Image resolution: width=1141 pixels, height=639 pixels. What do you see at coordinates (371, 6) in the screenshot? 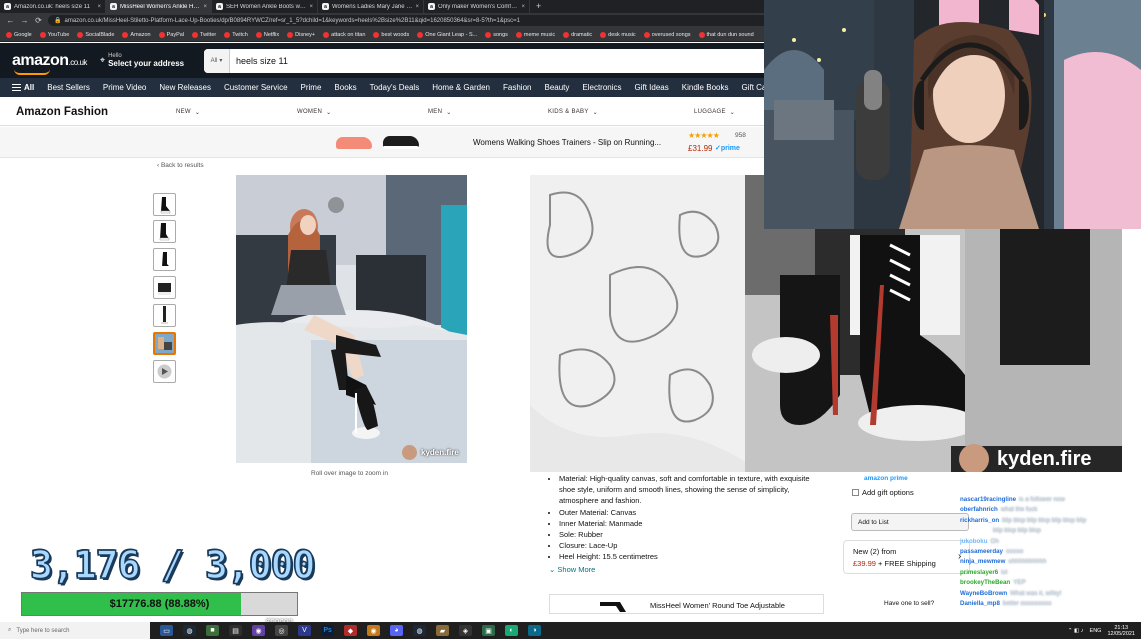
I see `browser-tab: a Womens Ladies Mary Jane Comf ×` at bounding box center [371, 6].